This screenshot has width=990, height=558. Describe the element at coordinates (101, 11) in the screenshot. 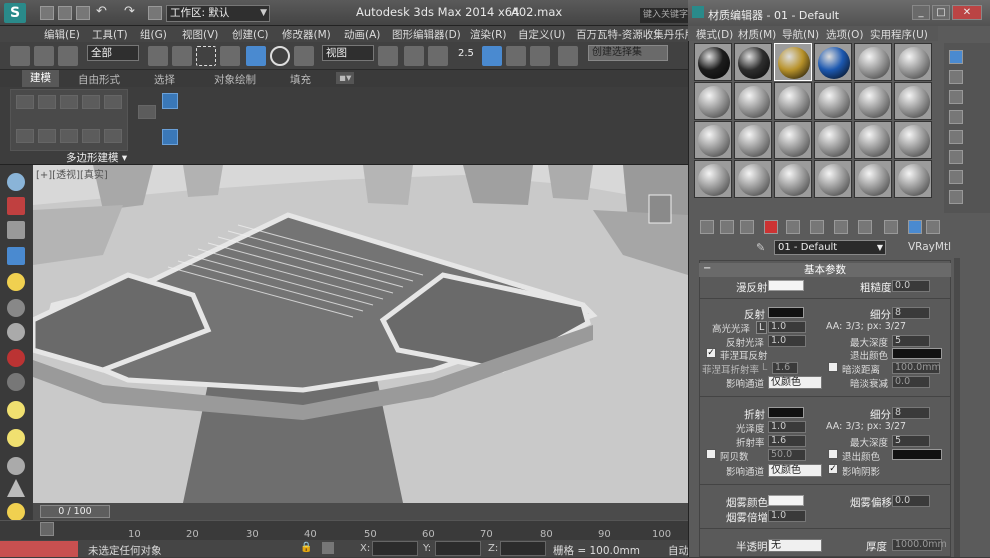

I see `undo-icon: ↶` at that location.